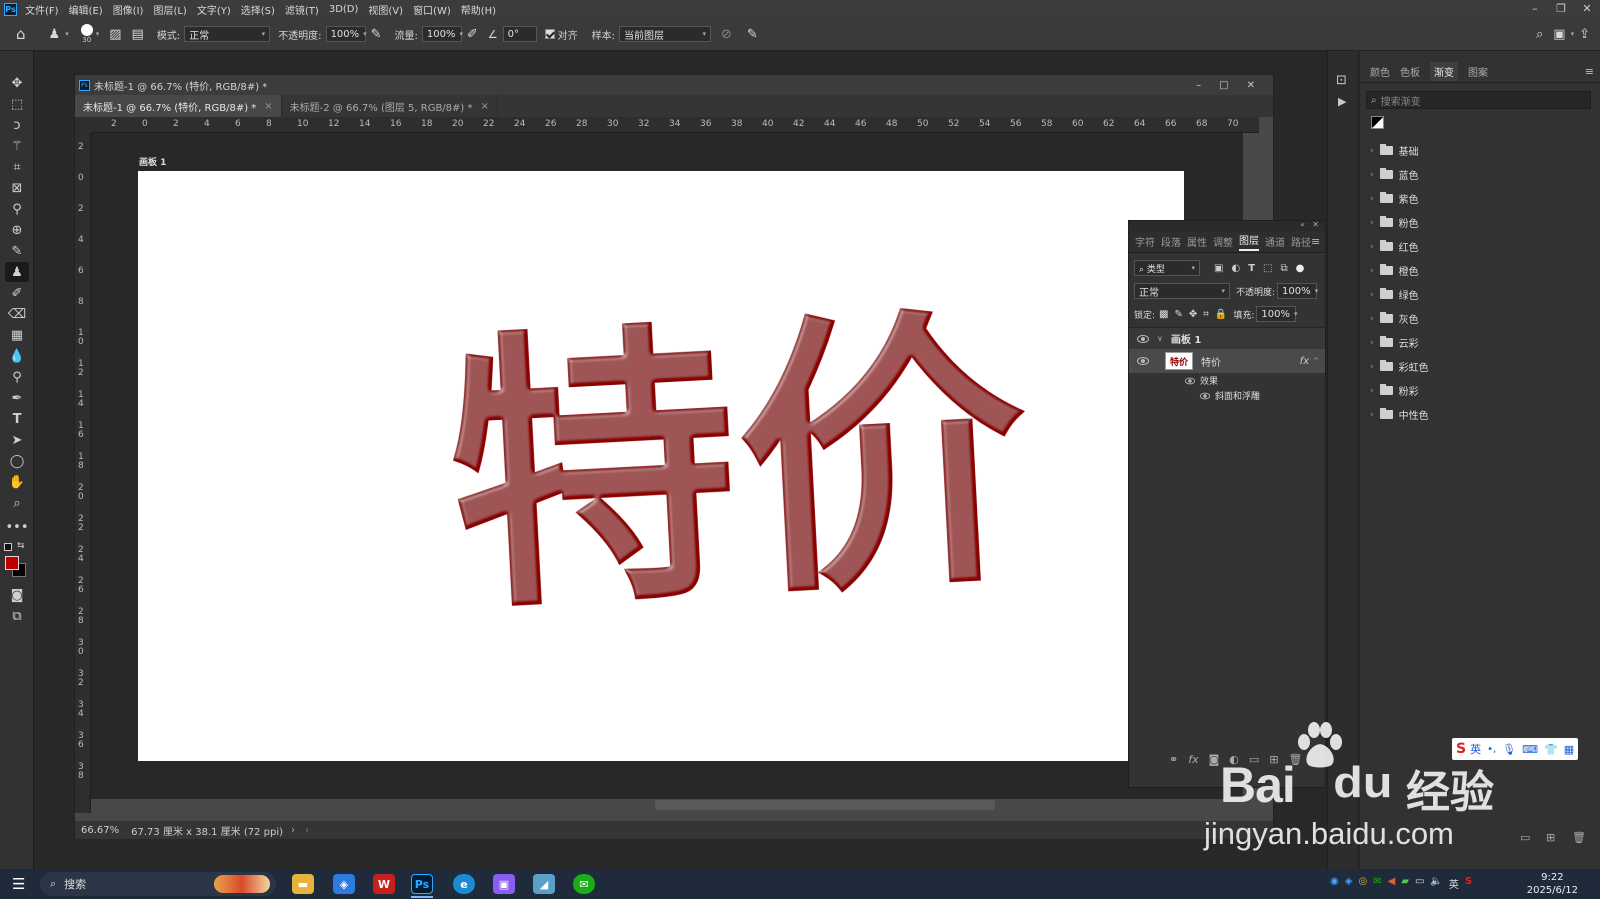 This screenshot has height=899, width=1600. Describe the element at coordinates (1198, 85) in the screenshot. I see `minimize-icon: –` at that location.